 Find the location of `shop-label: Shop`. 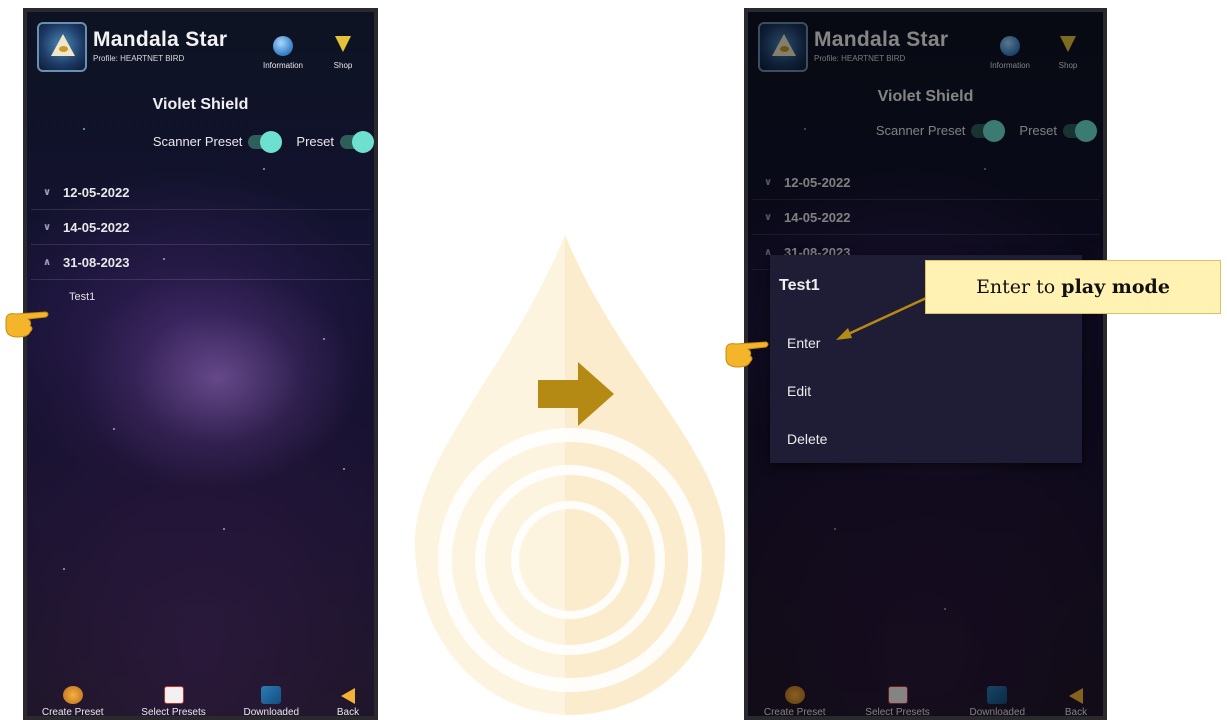

shop-label: Shop is located at coordinates (343, 65).